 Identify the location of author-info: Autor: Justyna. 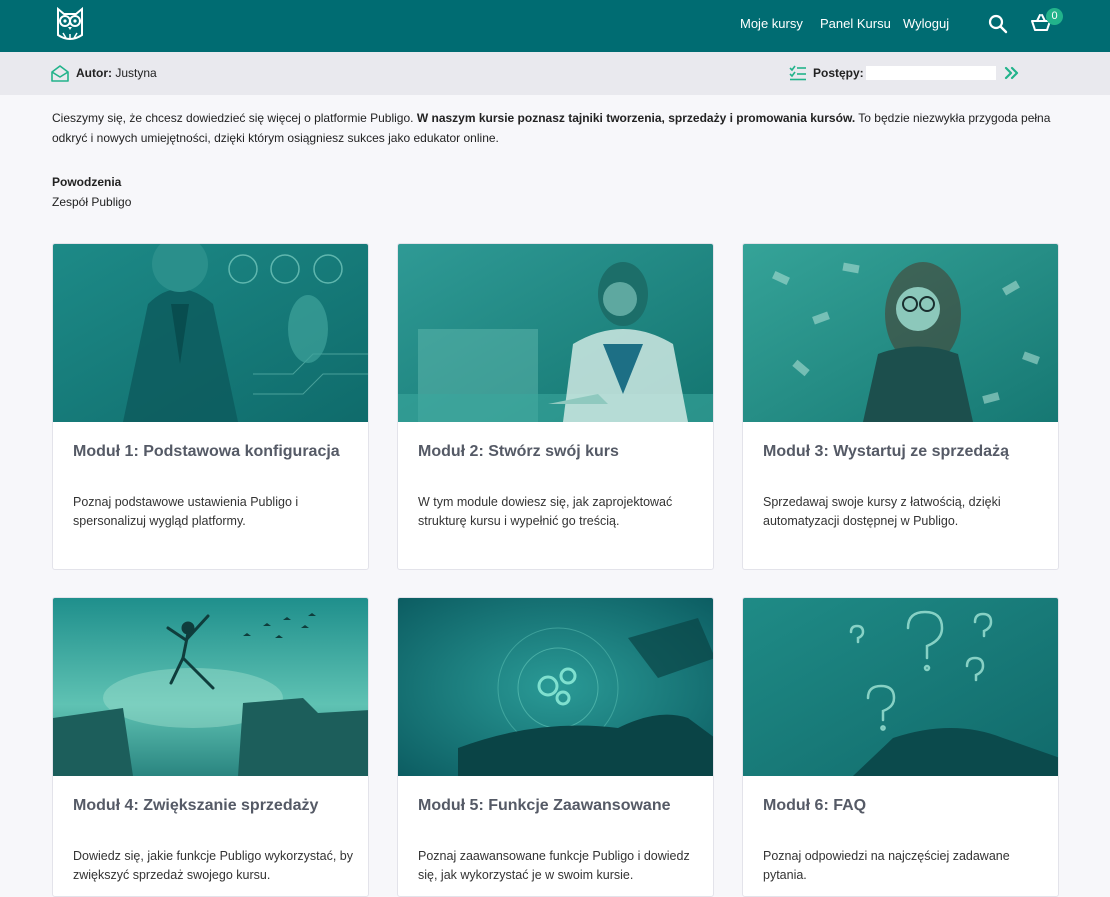
(116, 73).